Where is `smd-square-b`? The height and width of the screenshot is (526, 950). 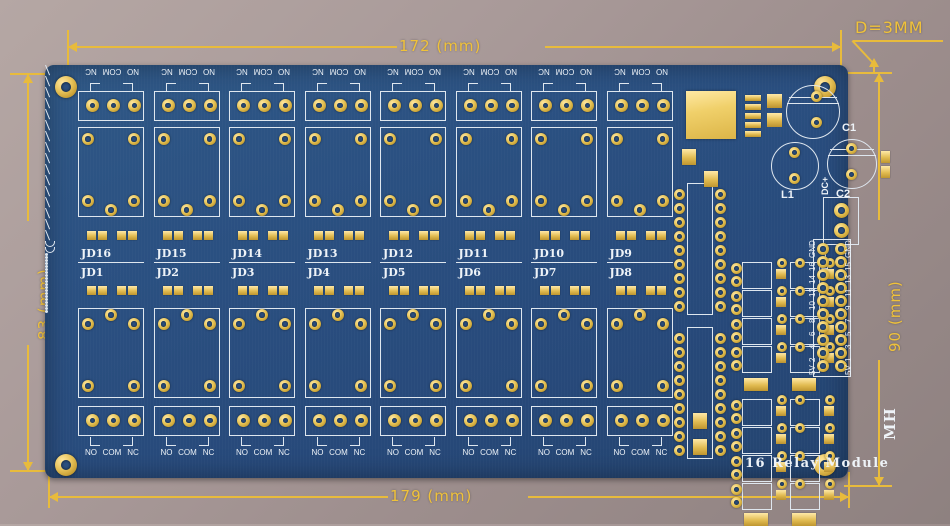
smd-square-b is located at coordinates (774, 120).